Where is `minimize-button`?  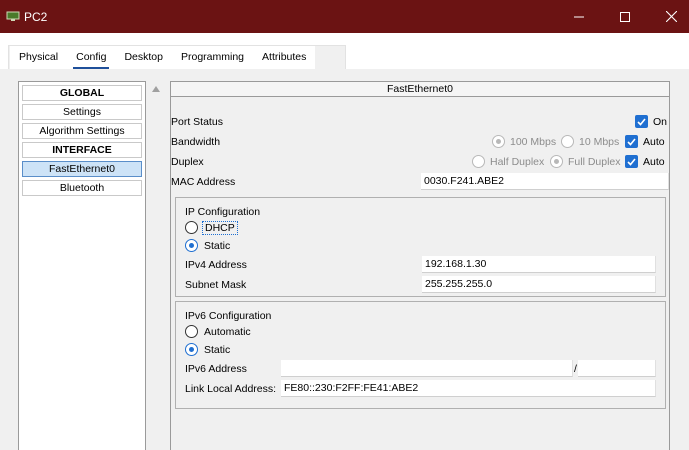
minimize-button is located at coordinates (579, 16).